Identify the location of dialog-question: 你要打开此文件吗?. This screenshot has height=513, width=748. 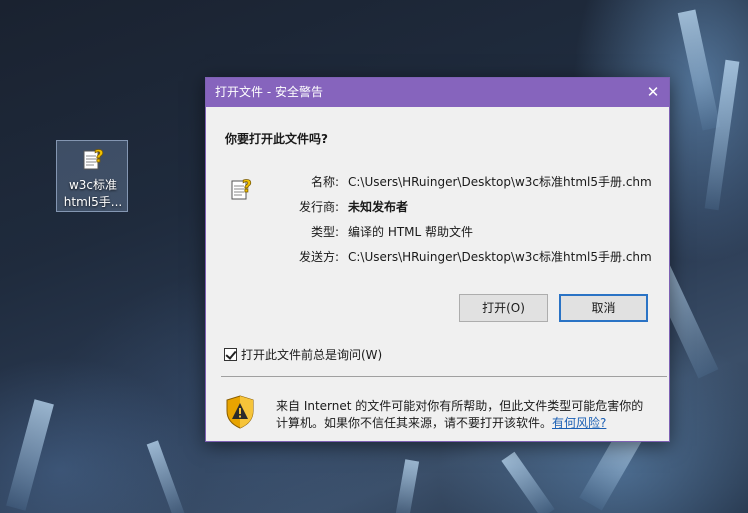
(276, 139).